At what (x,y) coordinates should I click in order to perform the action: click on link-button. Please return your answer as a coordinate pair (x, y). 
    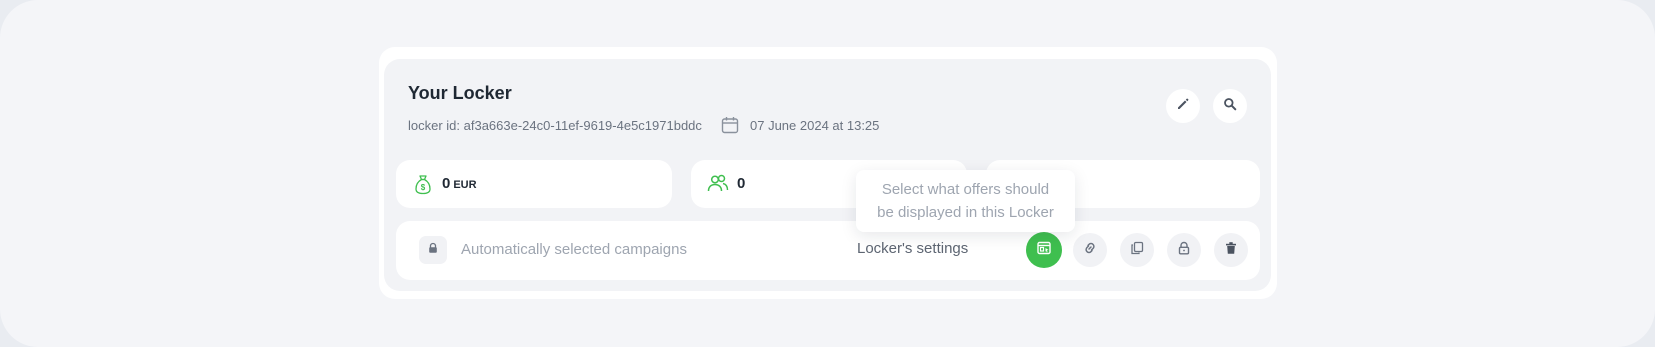
    Looking at the image, I should click on (1090, 250).